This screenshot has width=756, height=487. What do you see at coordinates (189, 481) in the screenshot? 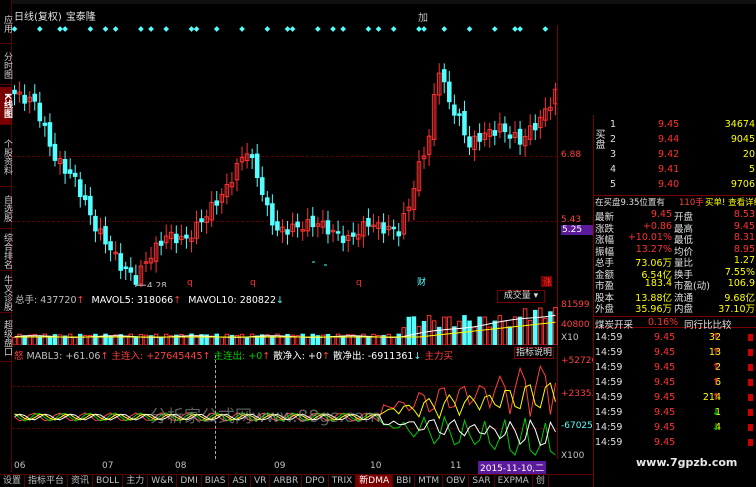
I see `indicator-tab-6: DMI` at bounding box center [189, 481].